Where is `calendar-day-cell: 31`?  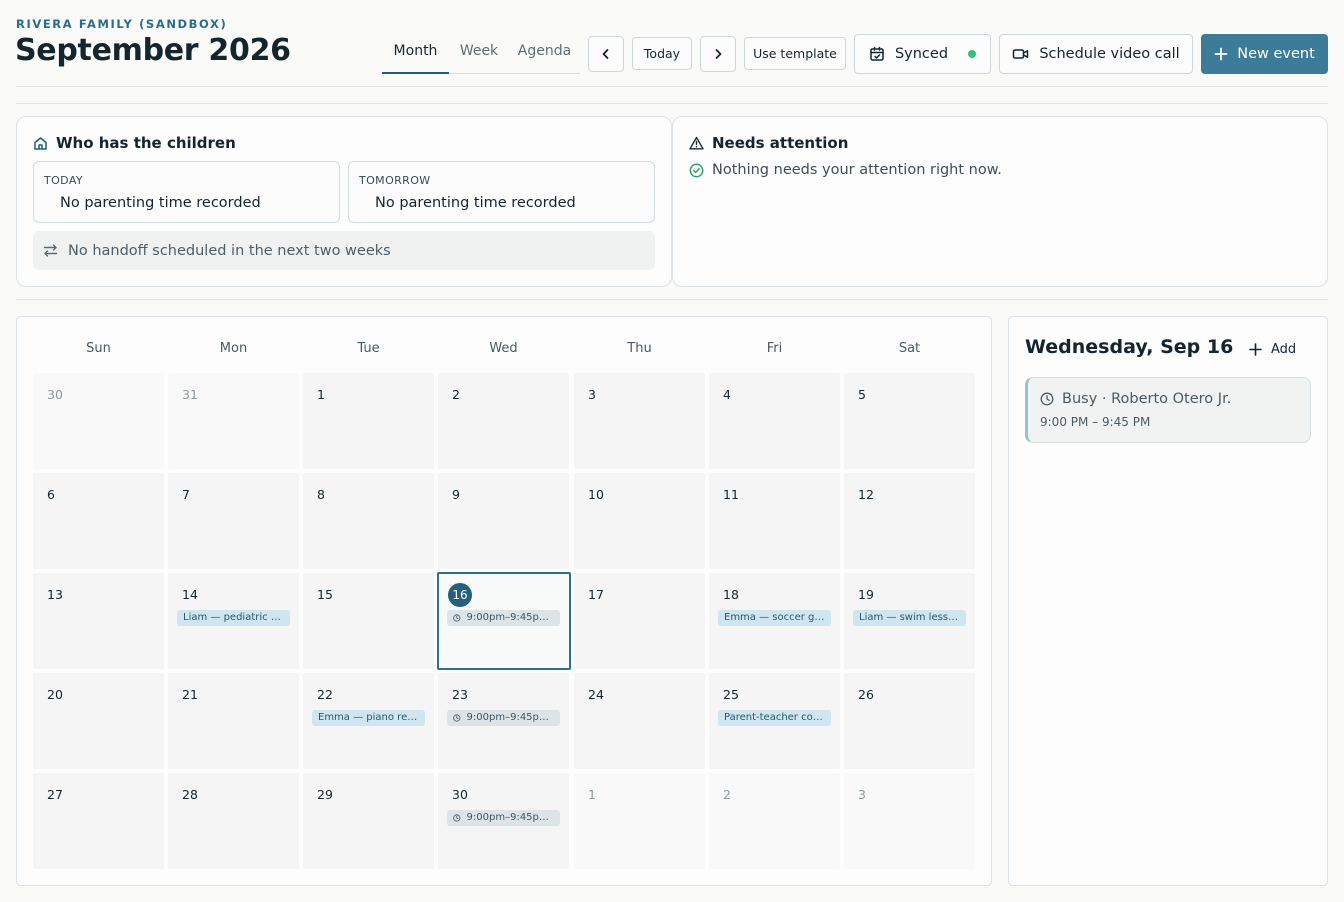 calendar-day-cell: 31 is located at coordinates (233, 421).